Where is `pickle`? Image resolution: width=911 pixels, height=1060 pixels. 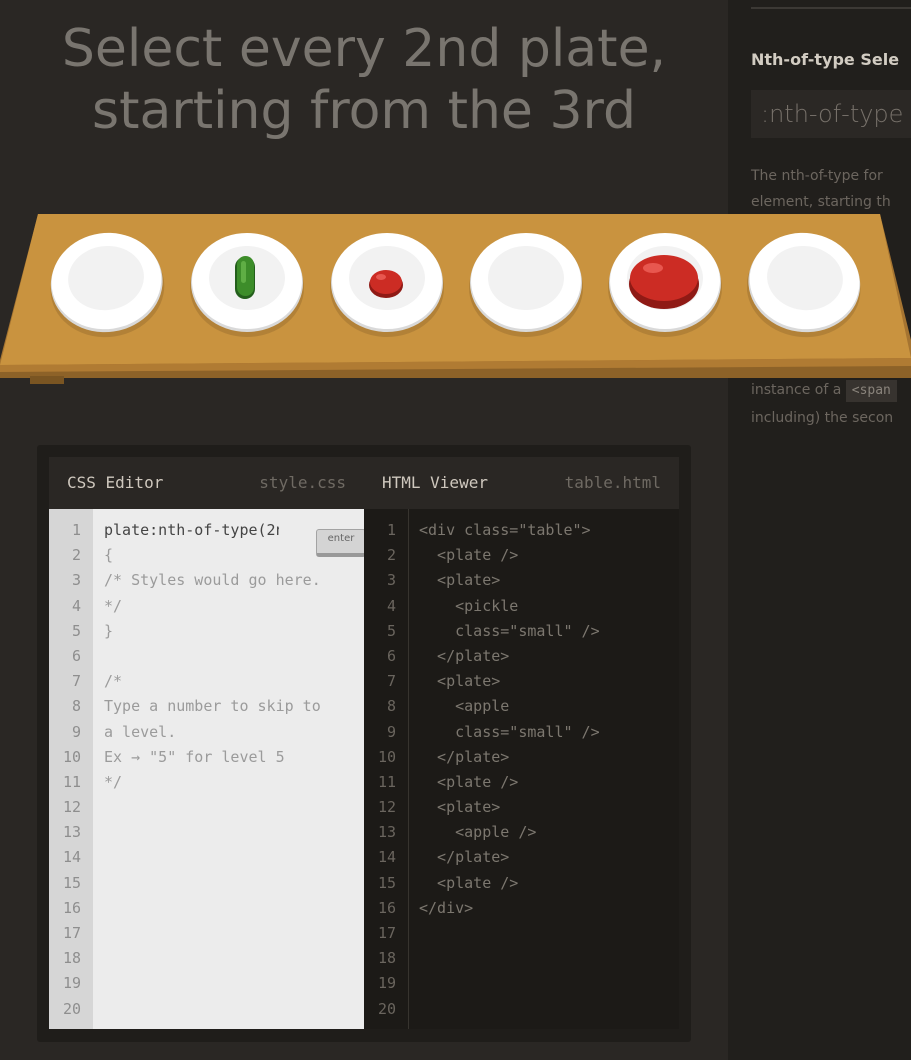
pickle is located at coordinates (245, 277).